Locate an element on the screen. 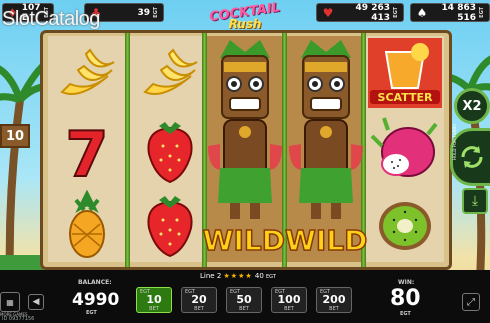 The width and height of the screenshot is (490, 323). grid-icon: ▦ is located at coordinates (10, 302).